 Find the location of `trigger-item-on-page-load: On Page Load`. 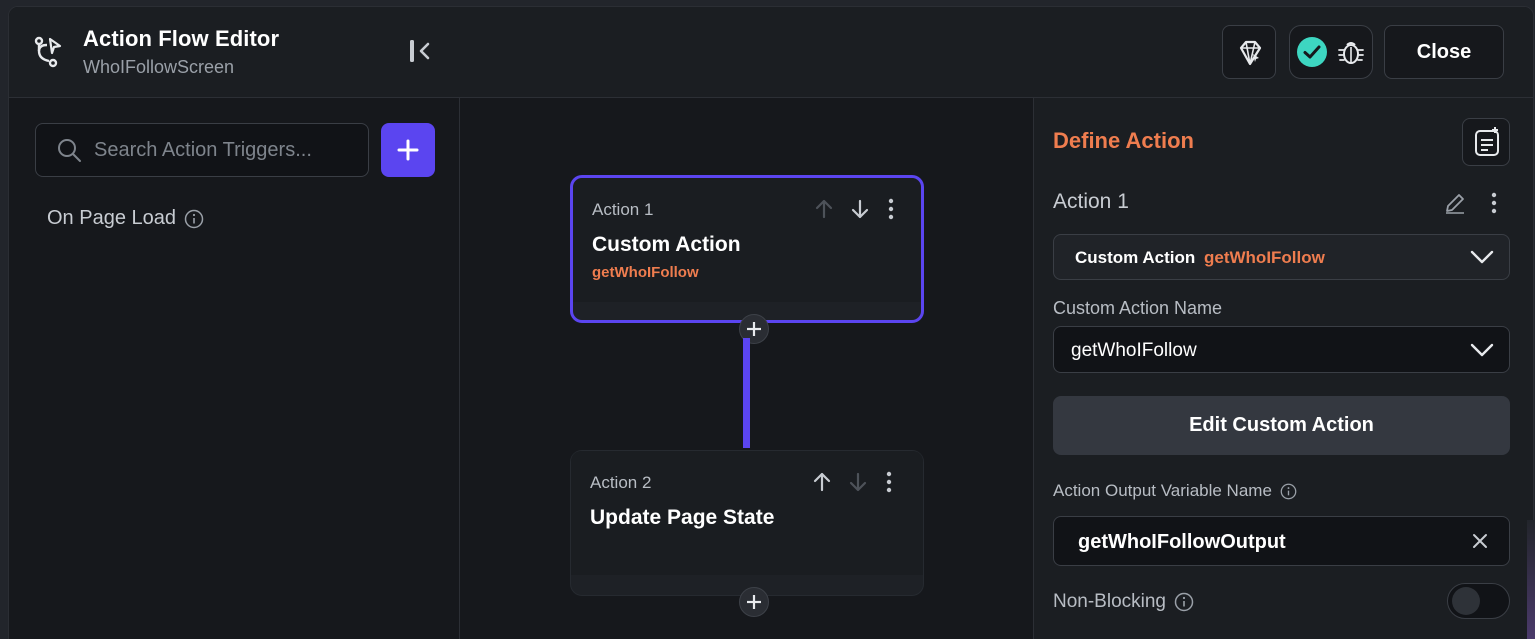

trigger-item-on-page-load: On Page Load is located at coordinates (125, 218).